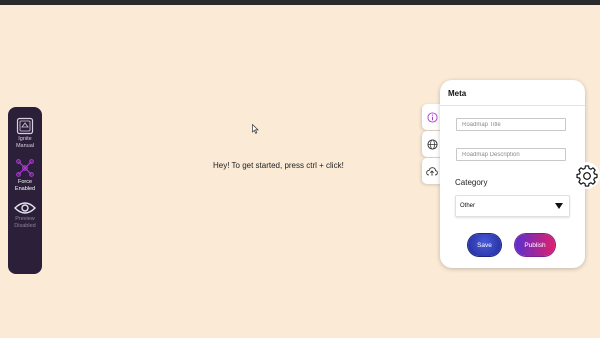 Image resolution: width=600 pixels, height=338 pixels. I want to click on tab-upload, so click(432, 171).